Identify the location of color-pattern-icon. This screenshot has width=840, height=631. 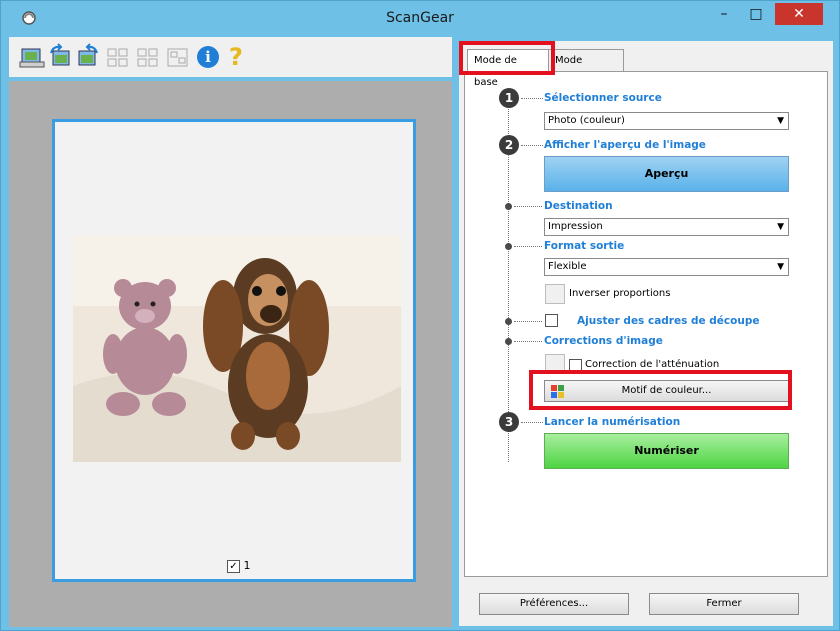
(557, 391).